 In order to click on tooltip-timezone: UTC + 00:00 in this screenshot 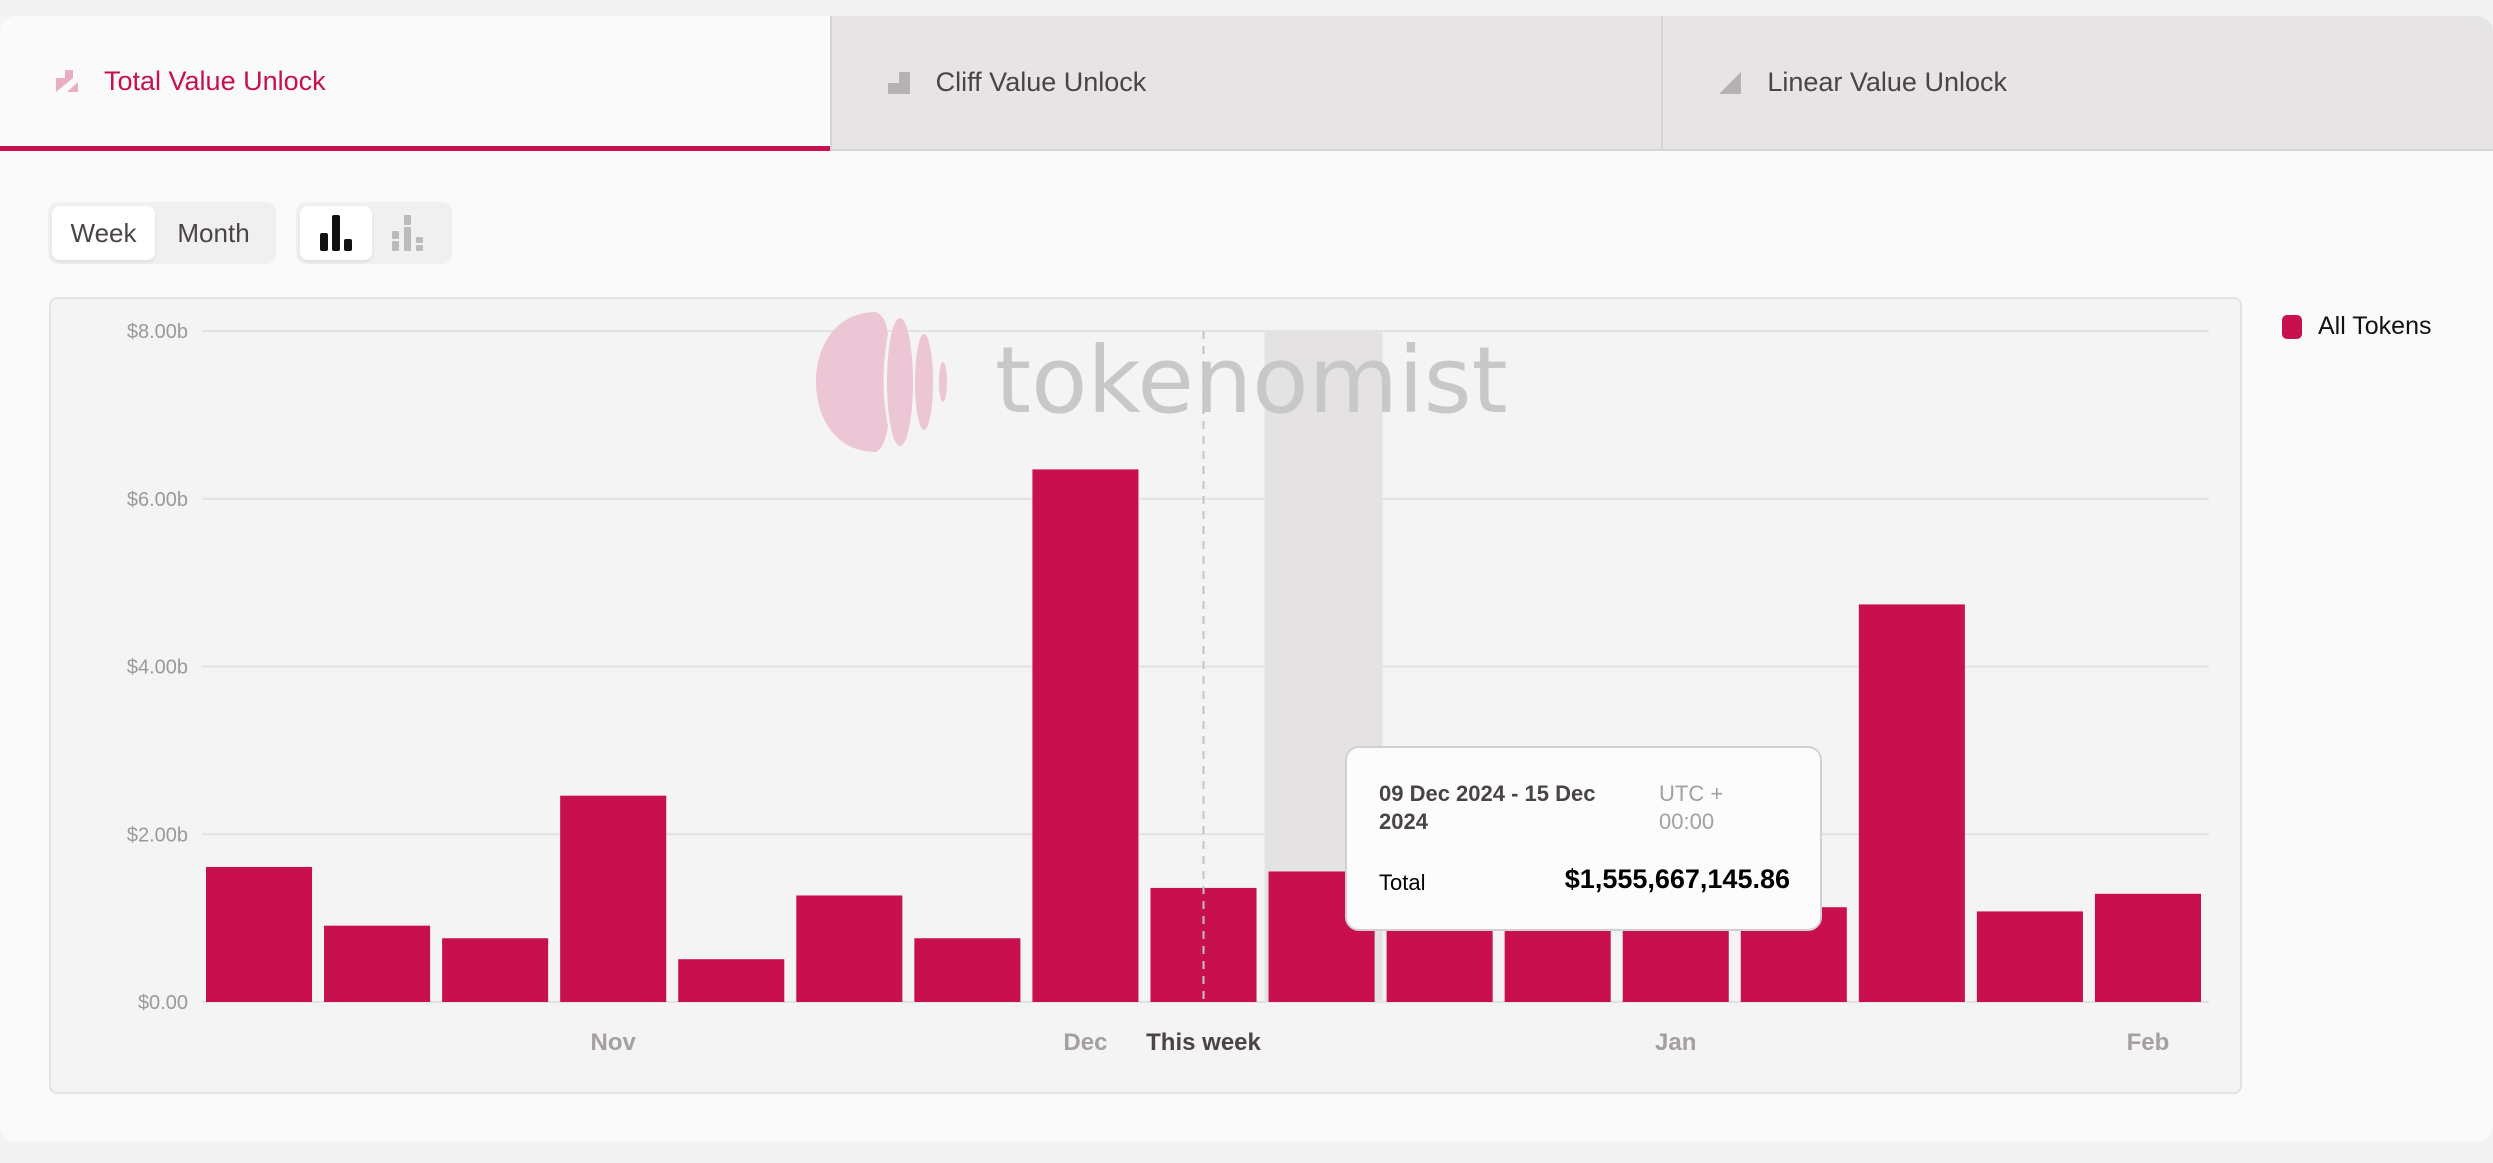, I will do `click(1691, 807)`.